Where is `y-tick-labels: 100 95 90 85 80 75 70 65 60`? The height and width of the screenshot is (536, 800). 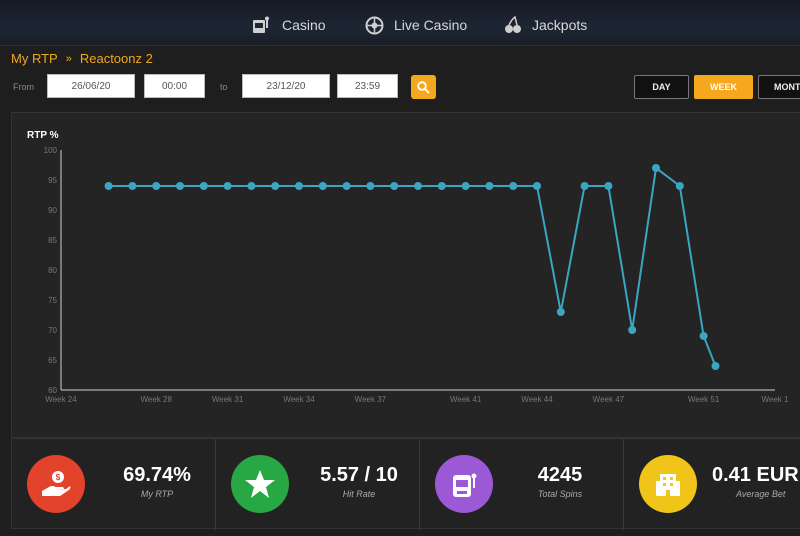 y-tick-labels: 100 95 90 85 80 75 70 65 60 is located at coordinates (51, 270).